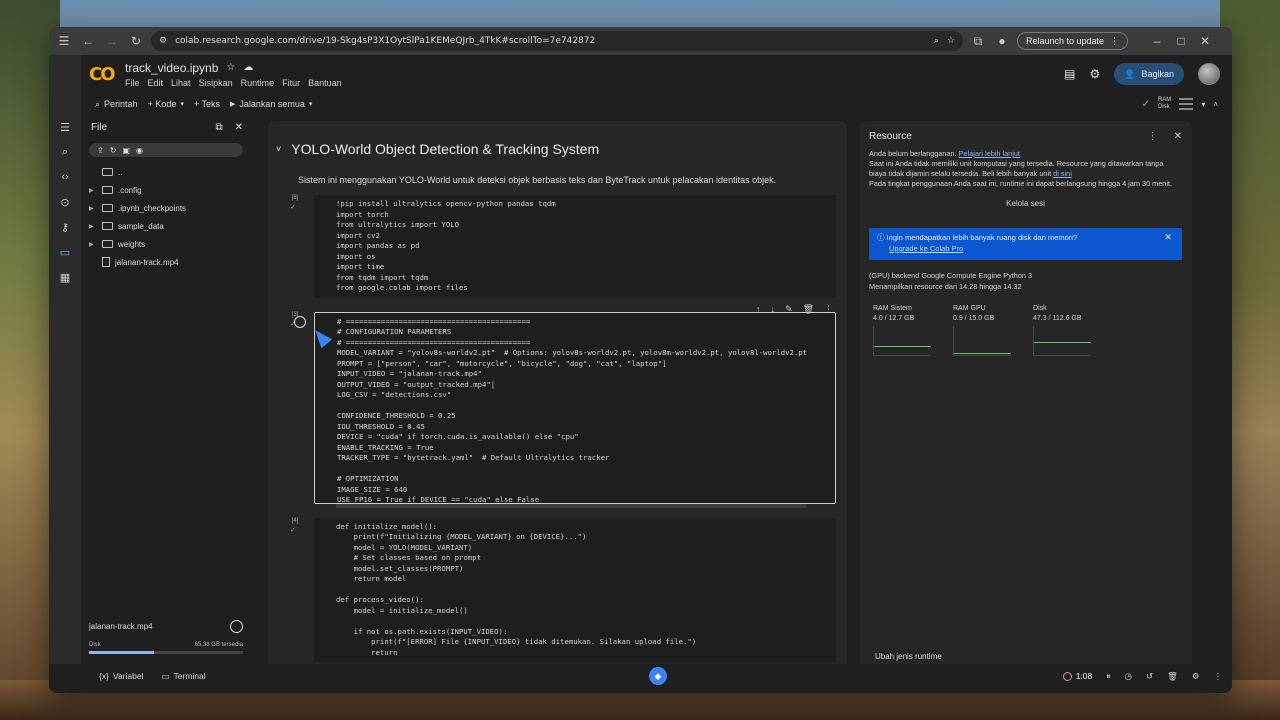 Image resolution: width=1280 pixels, height=720 pixels. I want to click on run-all-button: ▶ Jalankan semua ▾, so click(271, 104).